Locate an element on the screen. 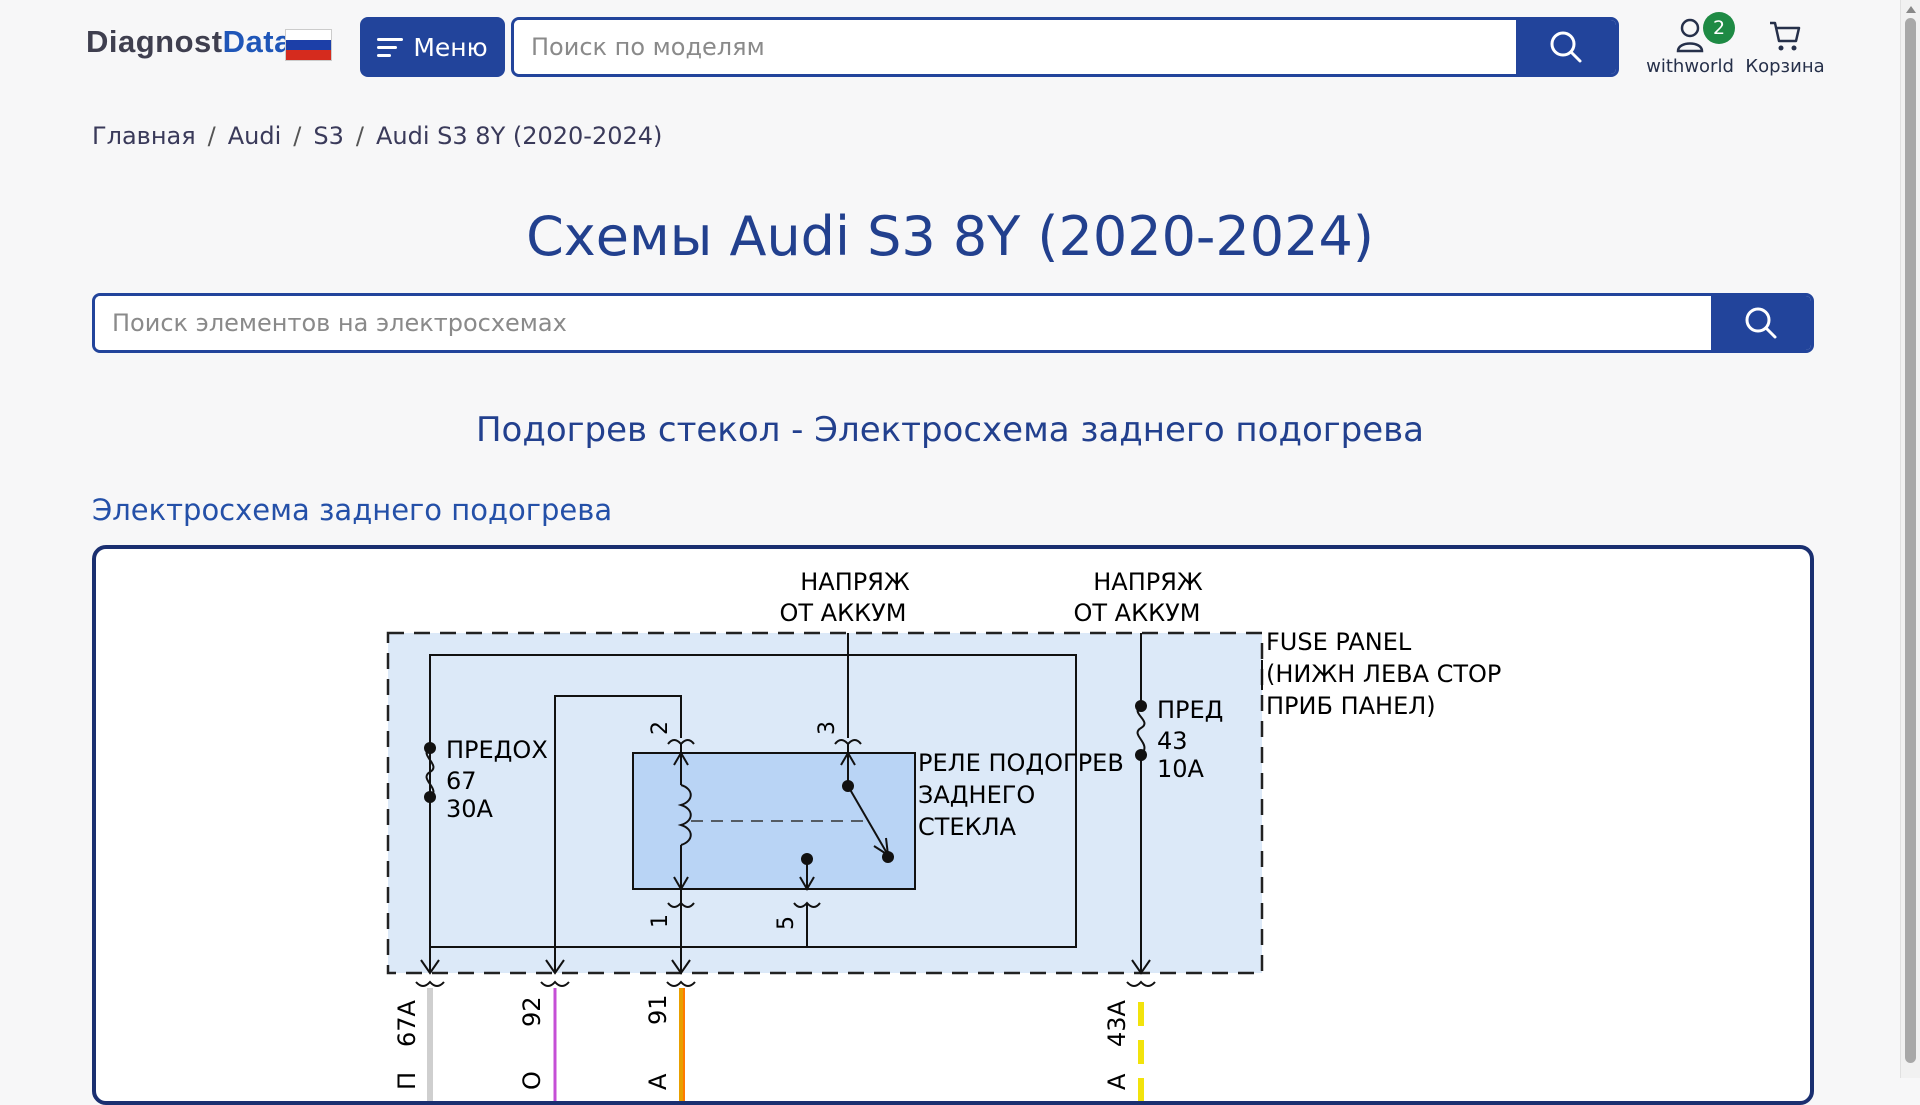  breadcrumb-audi: Audi is located at coordinates (255, 136).